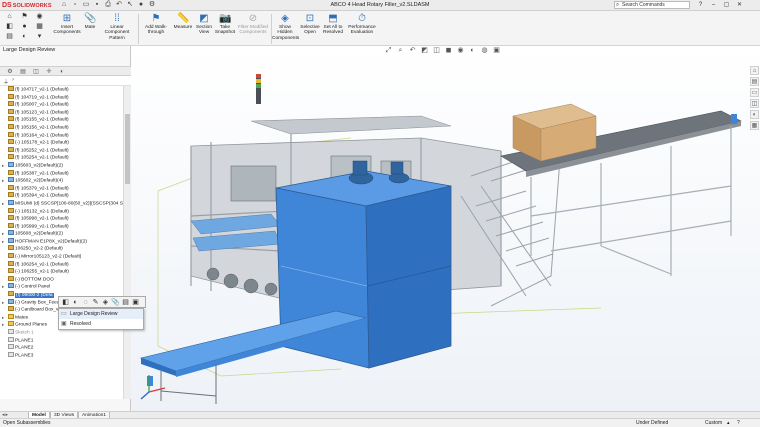 The image size is (760, 427). I want to click on configuration-tab-icon: ◫, so click(36, 72).